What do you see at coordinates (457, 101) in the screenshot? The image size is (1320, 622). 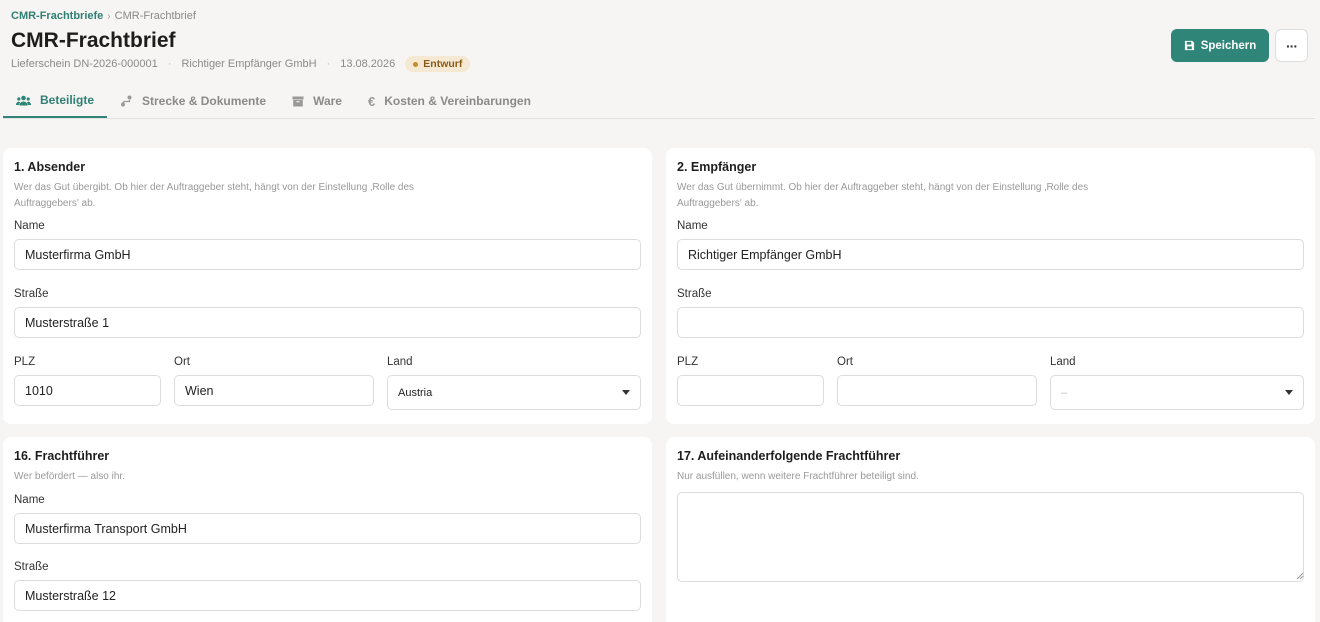 I see `tab-label: Kosten & Vereinbarungen` at bounding box center [457, 101].